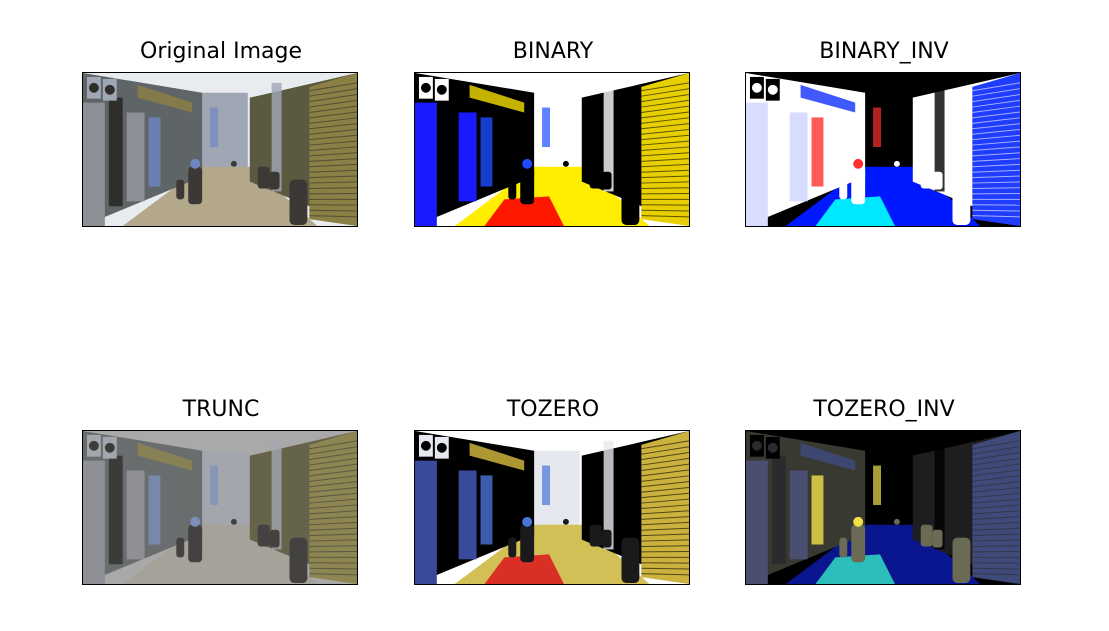 This screenshot has height=631, width=1109. I want to click on street-image-binary-inv, so click(883, 149).